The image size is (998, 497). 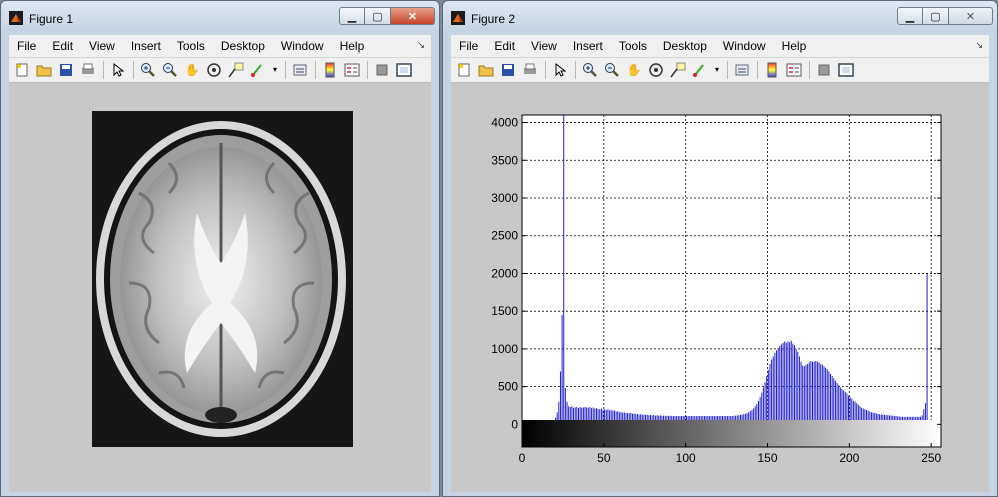 I want to click on figure-1-titlebar: Figure 1 ▁ ▢ ✕, so click(x=220, y=17).